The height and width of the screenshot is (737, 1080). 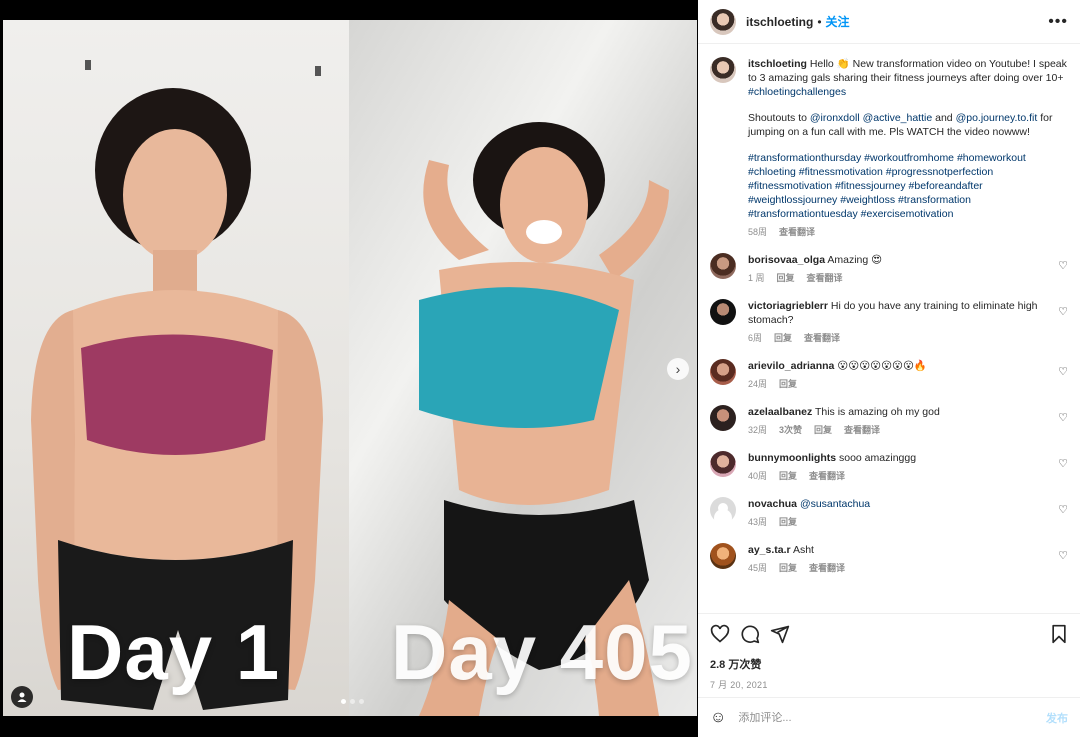 I want to click on hashtag-link: #beforeandafter, so click(x=946, y=186).